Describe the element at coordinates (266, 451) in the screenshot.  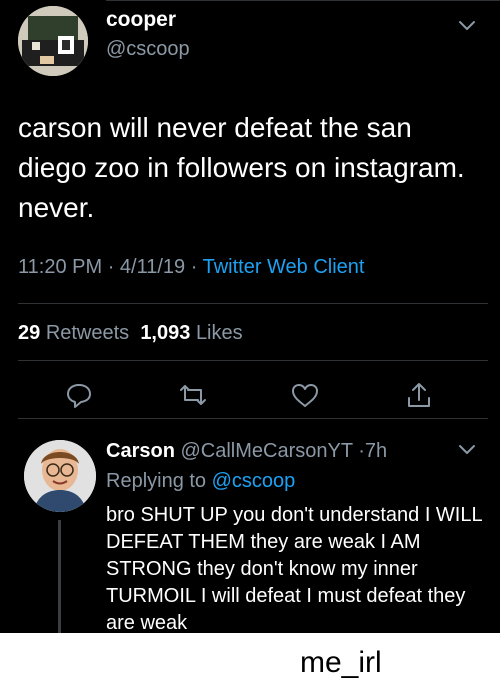
I see `reply-author-handle: @CallMeCarsonYT` at that location.